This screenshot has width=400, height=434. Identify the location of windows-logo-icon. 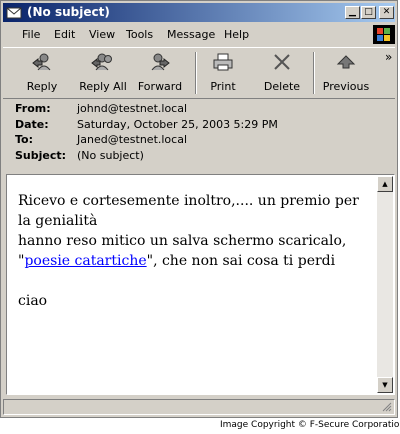
(384, 34).